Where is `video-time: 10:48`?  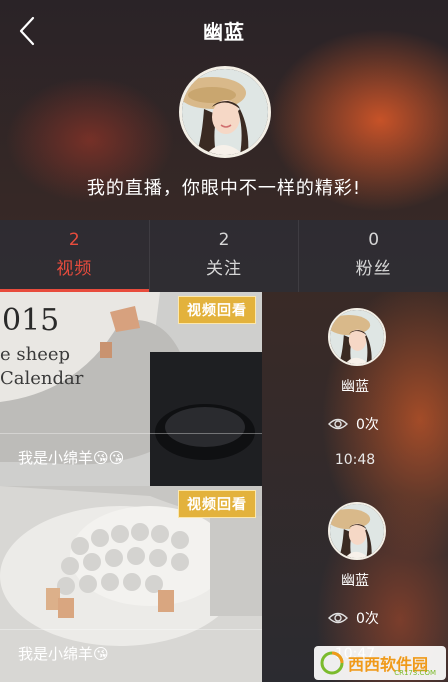 video-time: 10:48 is located at coordinates (355, 460).